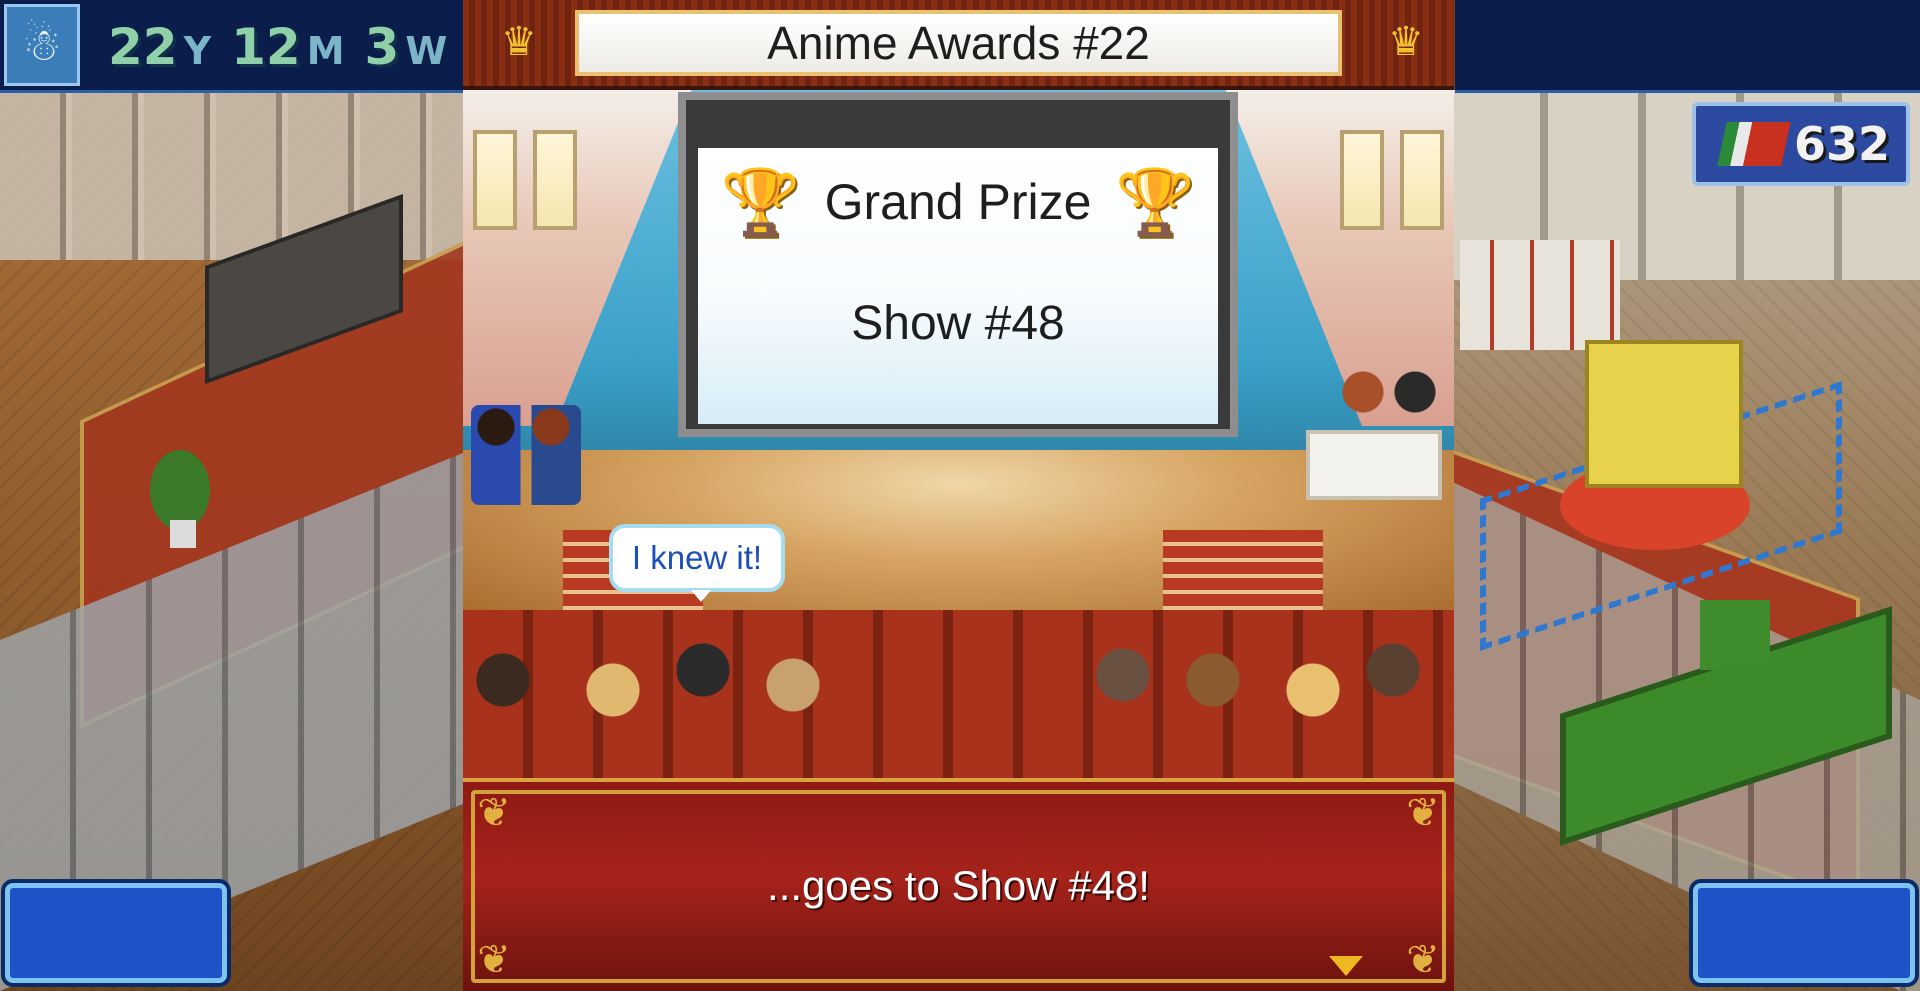  I want to click on speech-bubble: I knew it!, so click(697, 563).